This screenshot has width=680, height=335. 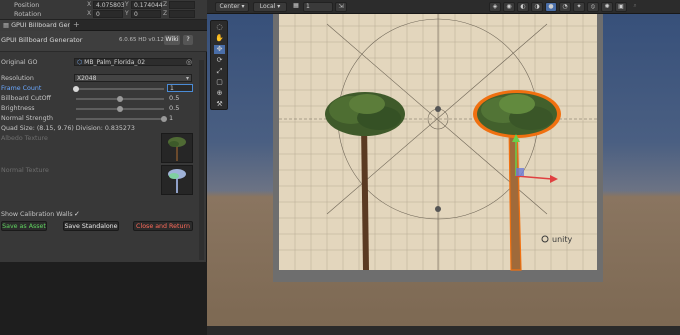 What do you see at coordinates (174, 98) in the screenshot?
I see `billboard-cutoff-value: 0.5` at bounding box center [174, 98].